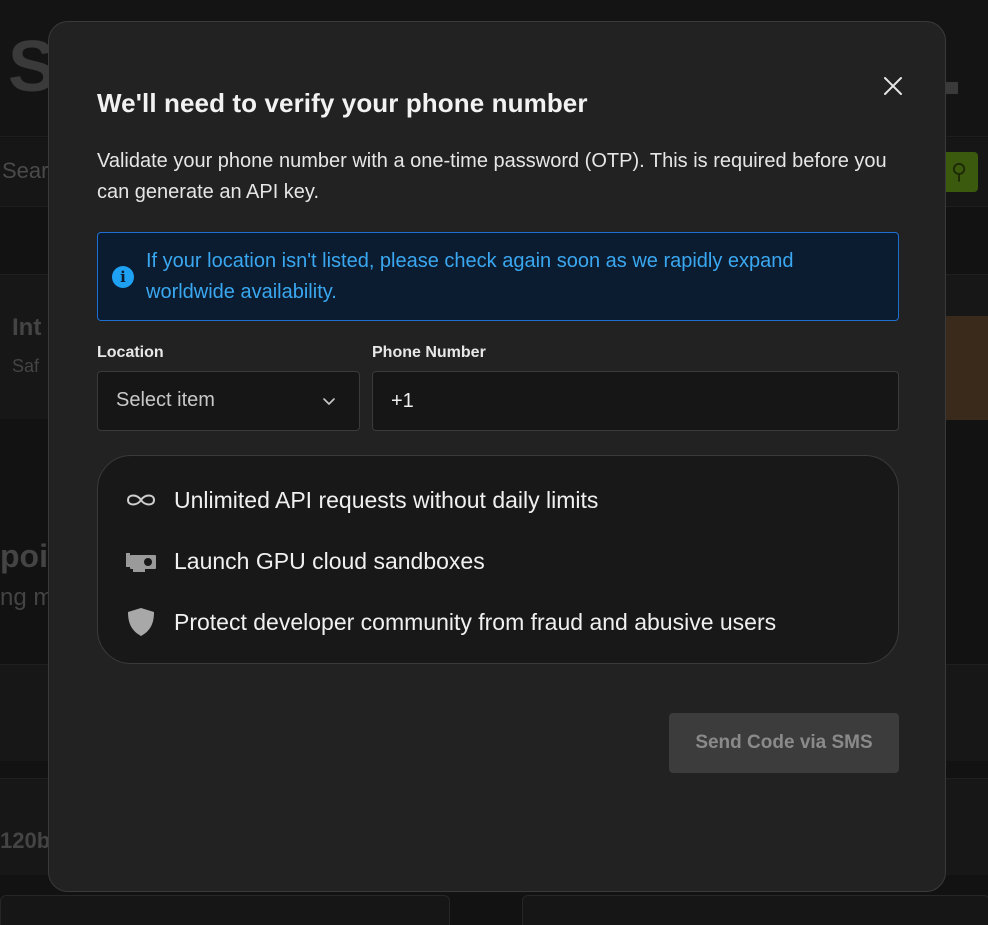  I want to click on location-select: Select item, so click(228, 401).